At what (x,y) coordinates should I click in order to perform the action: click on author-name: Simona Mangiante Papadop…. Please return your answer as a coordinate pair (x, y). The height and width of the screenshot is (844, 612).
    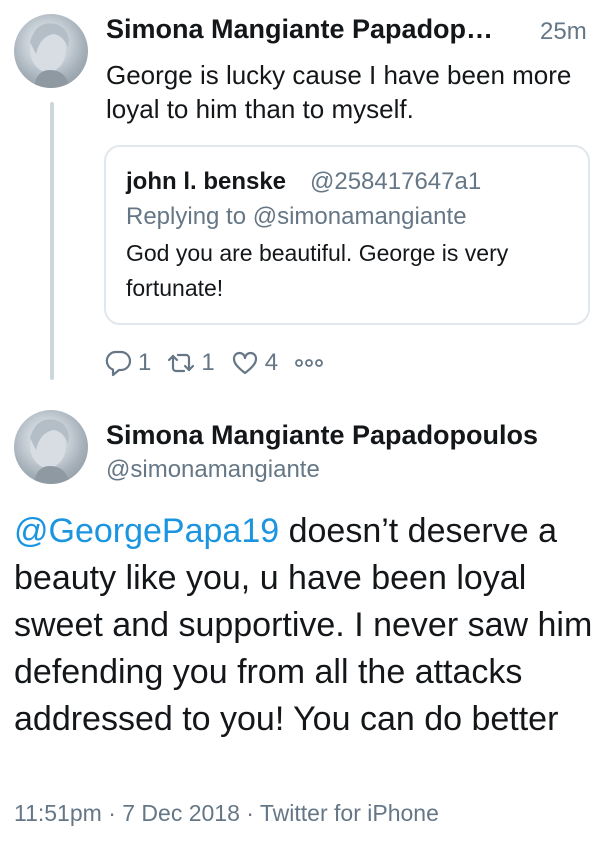
    Looking at the image, I should click on (299, 29).